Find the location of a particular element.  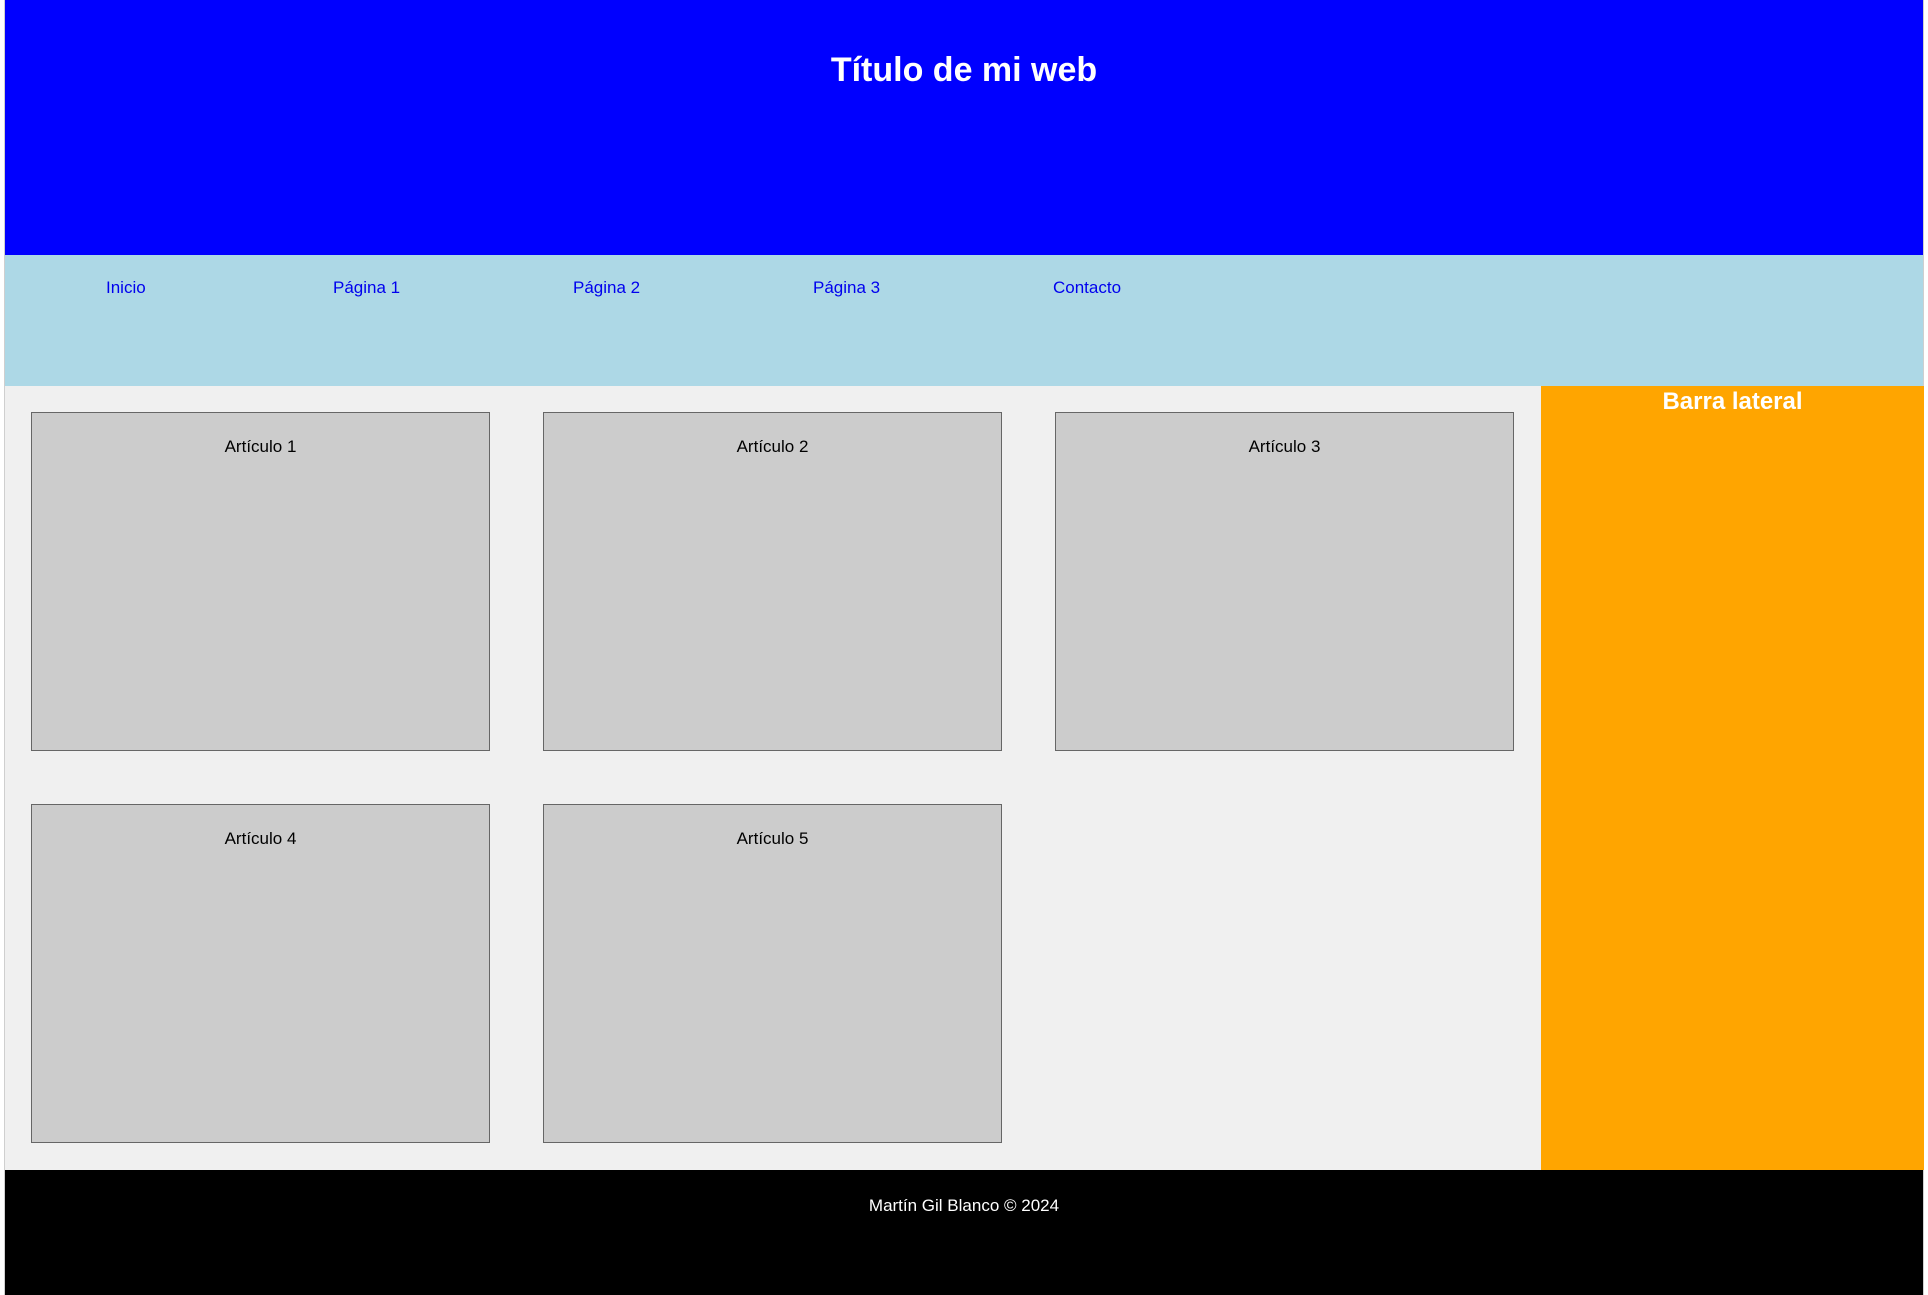

article-card: Artículo 1 is located at coordinates (260, 581).